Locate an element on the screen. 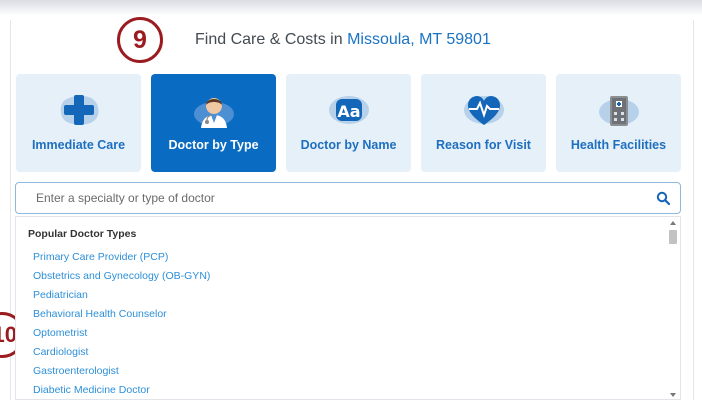  tile-health-facilities: Health Facilities is located at coordinates (618, 123).